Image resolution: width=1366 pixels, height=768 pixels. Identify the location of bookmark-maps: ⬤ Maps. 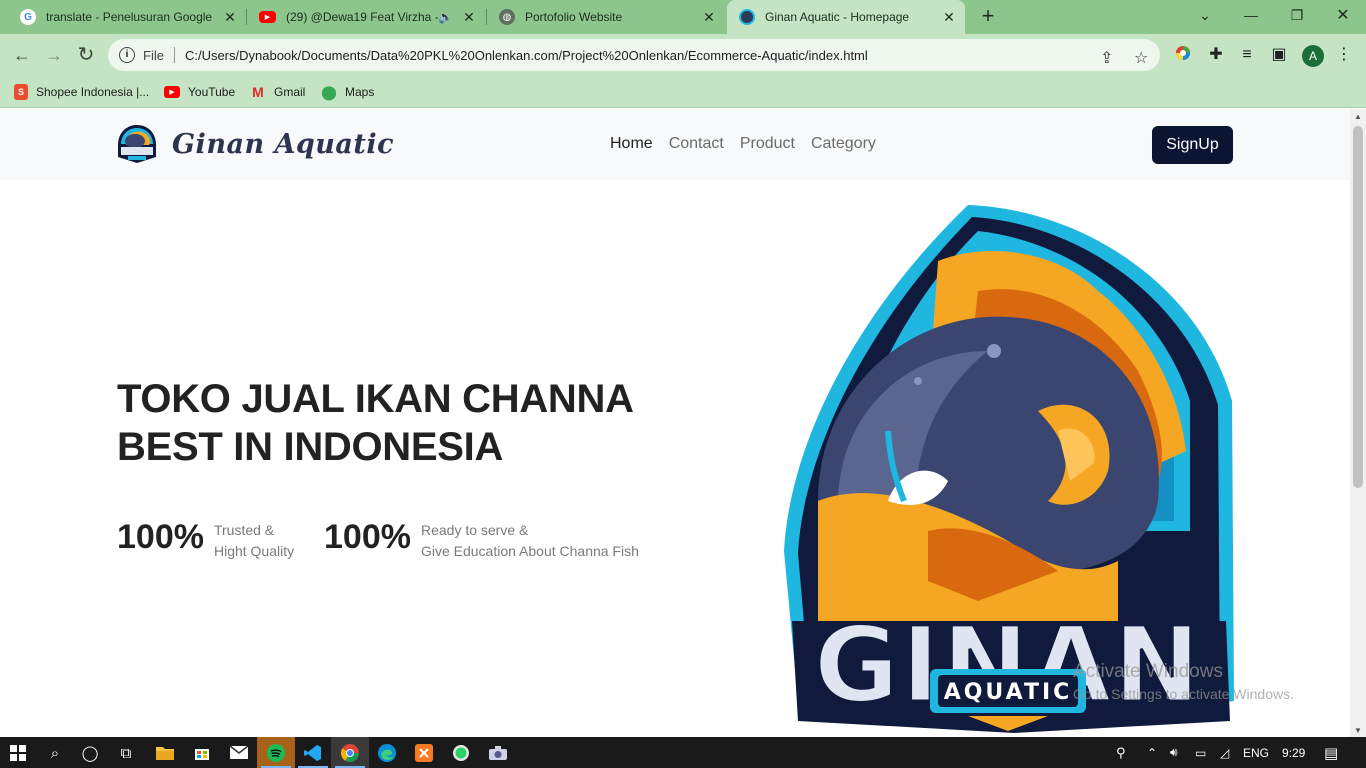
(347, 92).